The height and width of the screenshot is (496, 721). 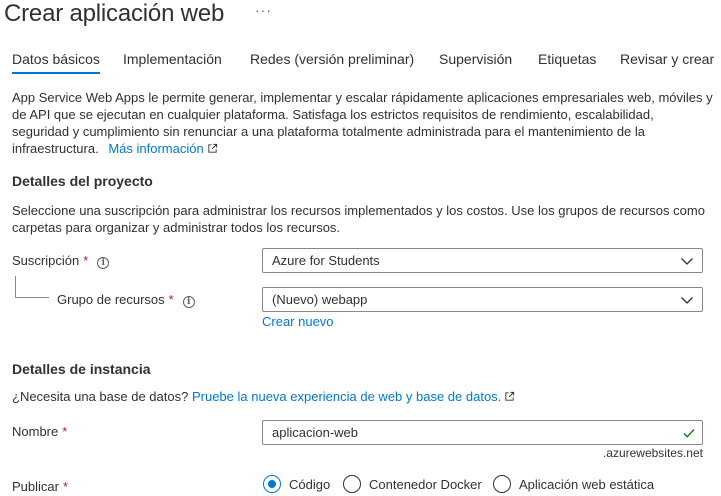 What do you see at coordinates (425, 484) in the screenshot?
I see `publish-docker-label: Contenedor Docker` at bounding box center [425, 484].